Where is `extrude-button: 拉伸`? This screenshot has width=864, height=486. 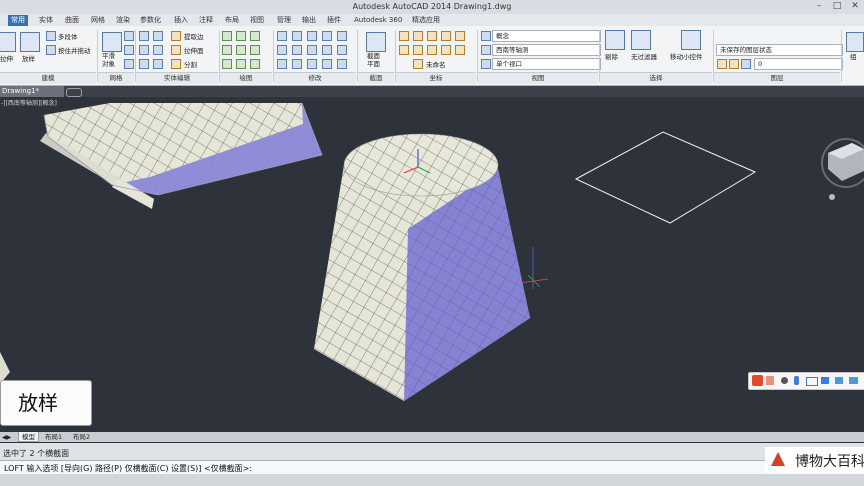 extrude-button: 拉伸 is located at coordinates (6, 58).